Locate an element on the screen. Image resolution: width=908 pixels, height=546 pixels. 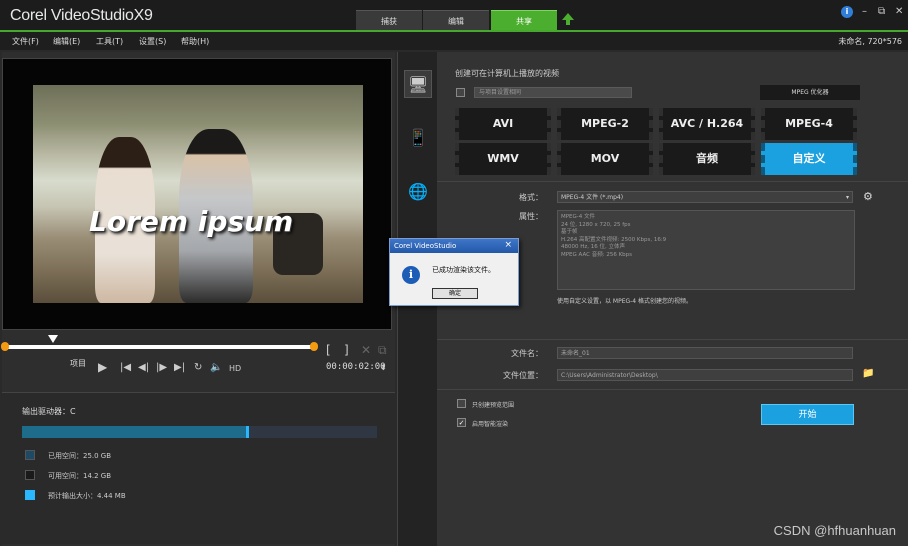
menu-file: 文件(F) is located at coordinates (25, 41).